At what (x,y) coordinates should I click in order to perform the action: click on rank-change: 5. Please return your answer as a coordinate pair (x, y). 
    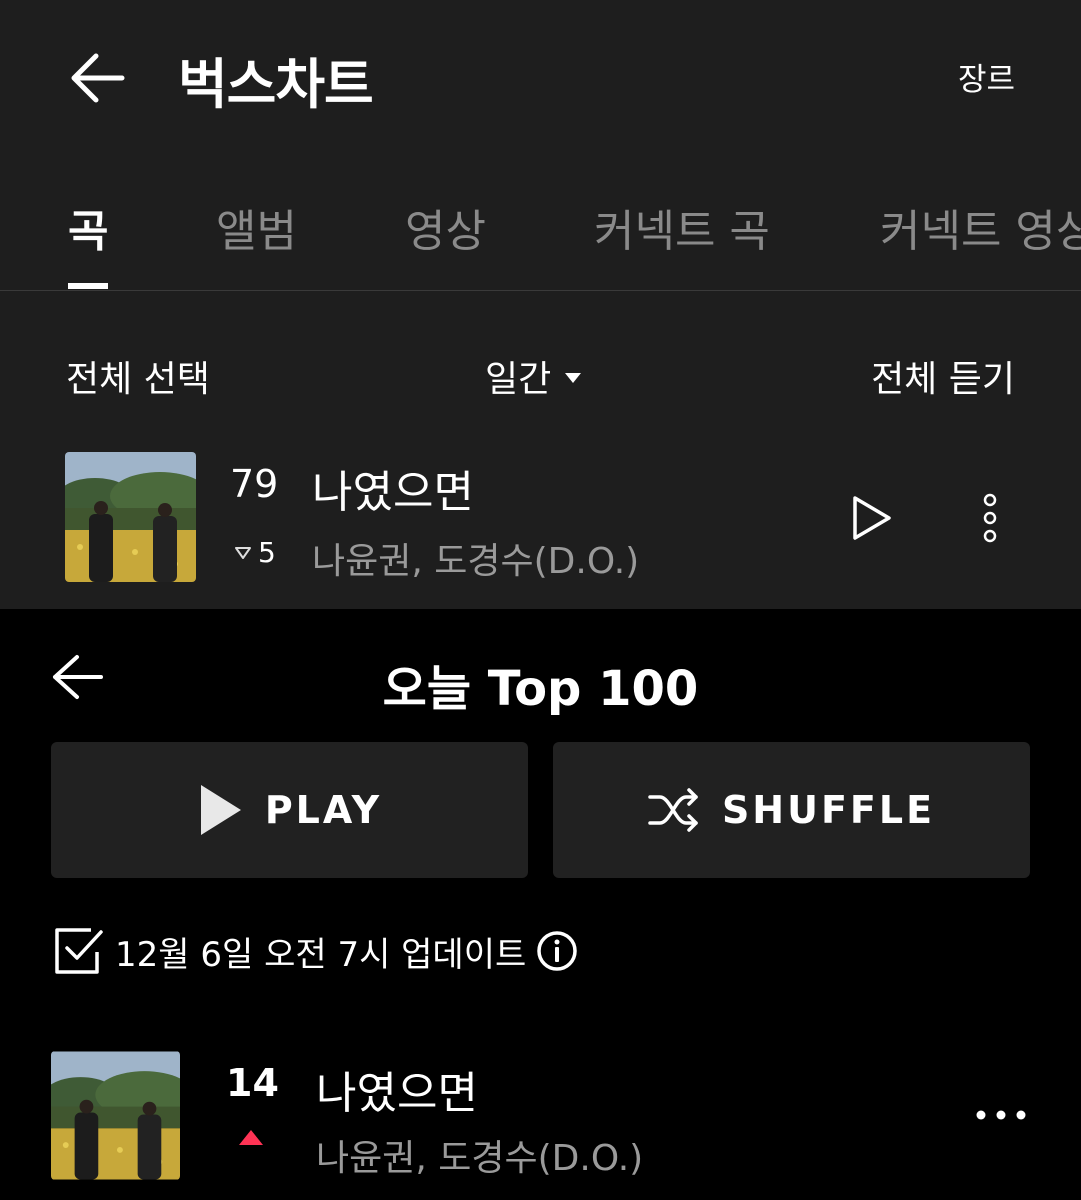
    Looking at the image, I should click on (255, 552).